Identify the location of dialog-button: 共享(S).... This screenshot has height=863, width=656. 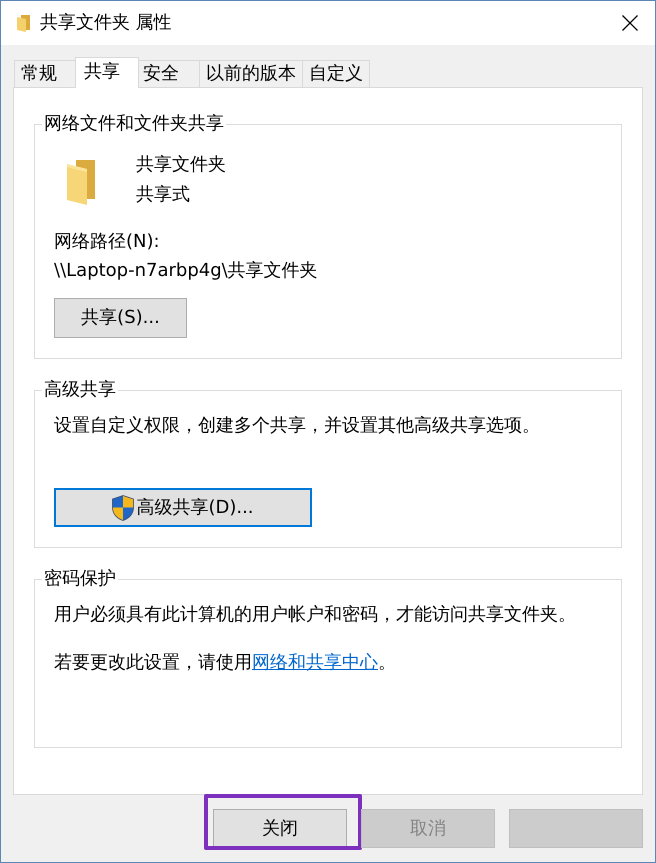
(120, 318).